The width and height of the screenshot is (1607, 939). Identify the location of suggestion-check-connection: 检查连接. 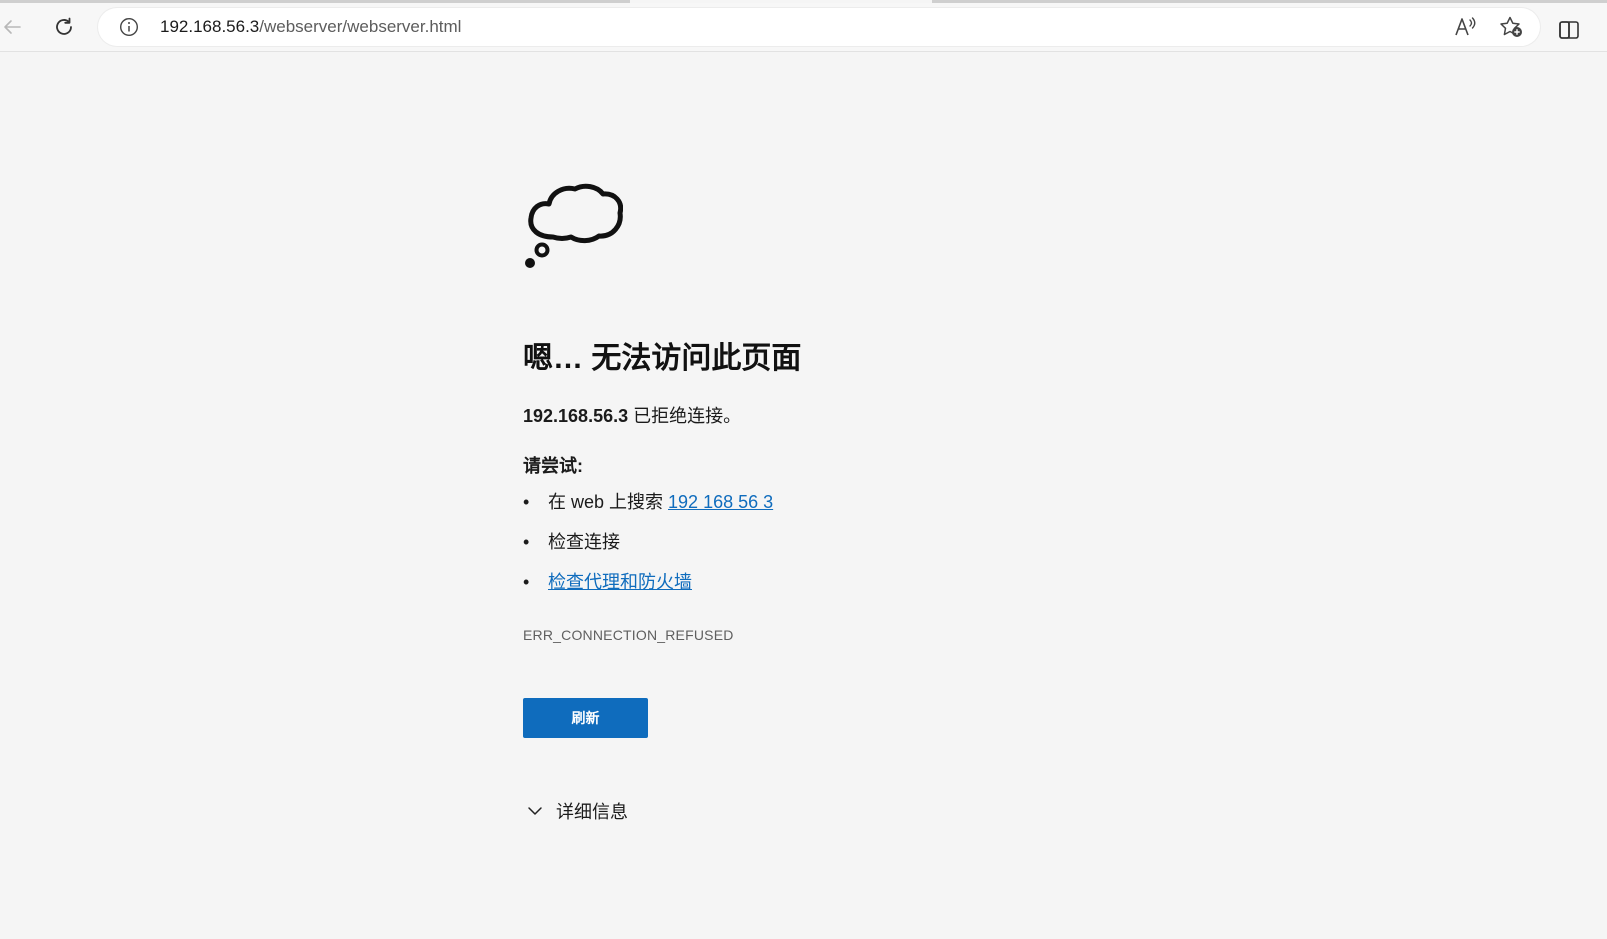
(648, 551).